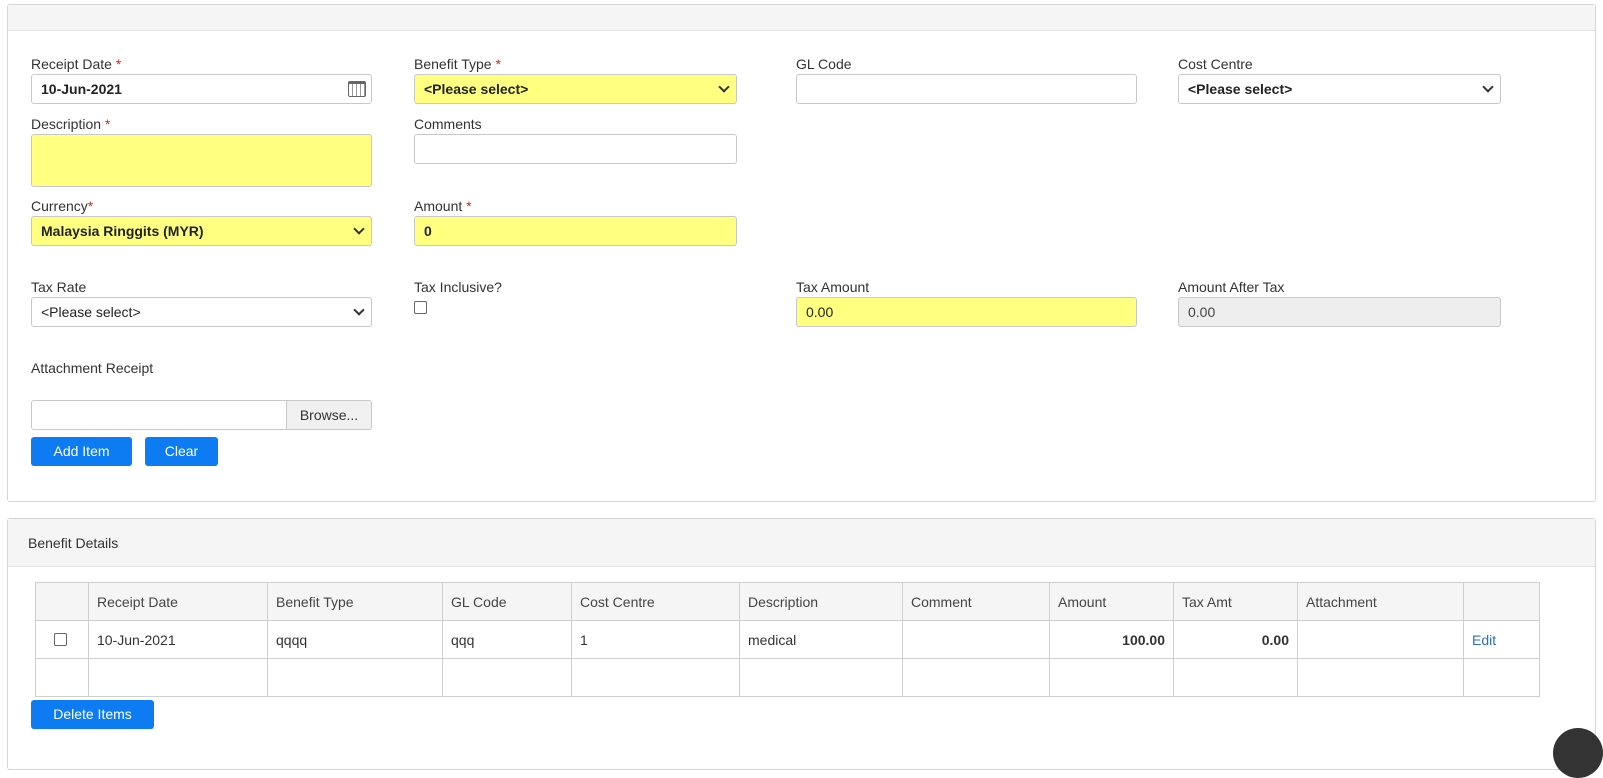 The image size is (1603, 778). What do you see at coordinates (92, 714) in the screenshot?
I see `delete-items-button: Delete Items` at bounding box center [92, 714].